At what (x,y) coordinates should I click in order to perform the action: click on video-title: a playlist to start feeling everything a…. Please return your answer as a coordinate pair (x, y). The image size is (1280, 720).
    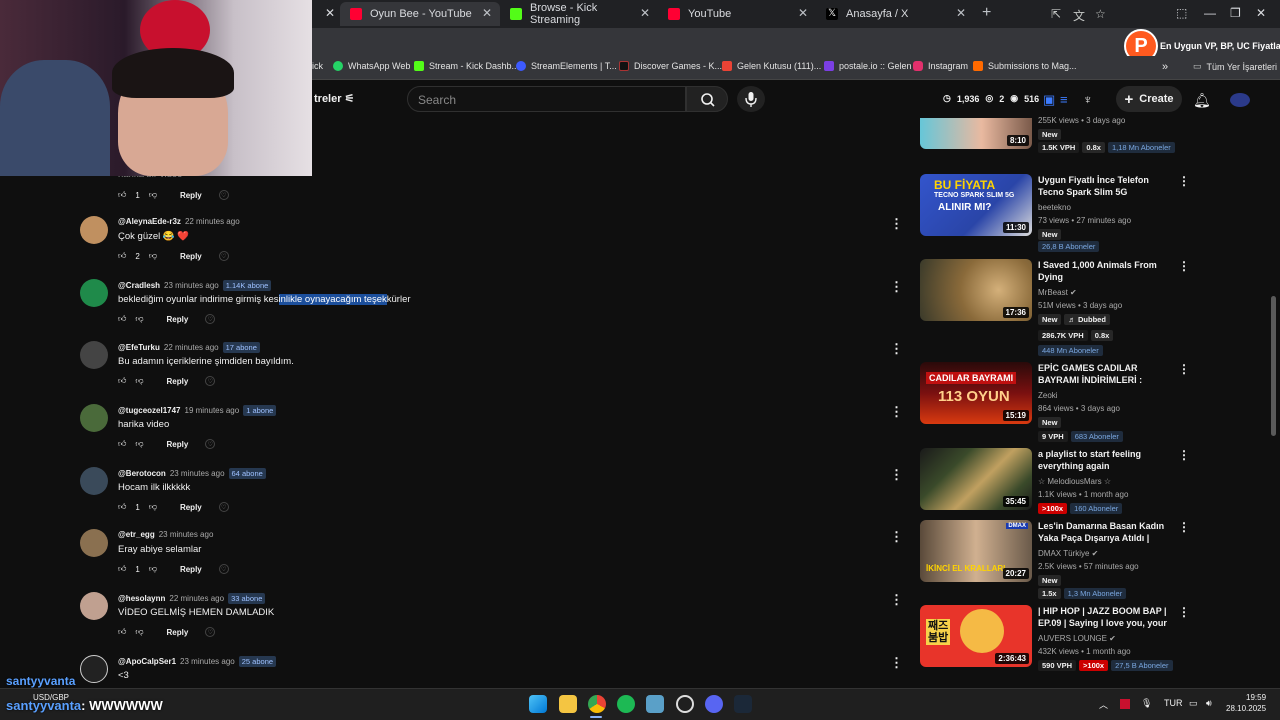
    Looking at the image, I should click on (1105, 460).